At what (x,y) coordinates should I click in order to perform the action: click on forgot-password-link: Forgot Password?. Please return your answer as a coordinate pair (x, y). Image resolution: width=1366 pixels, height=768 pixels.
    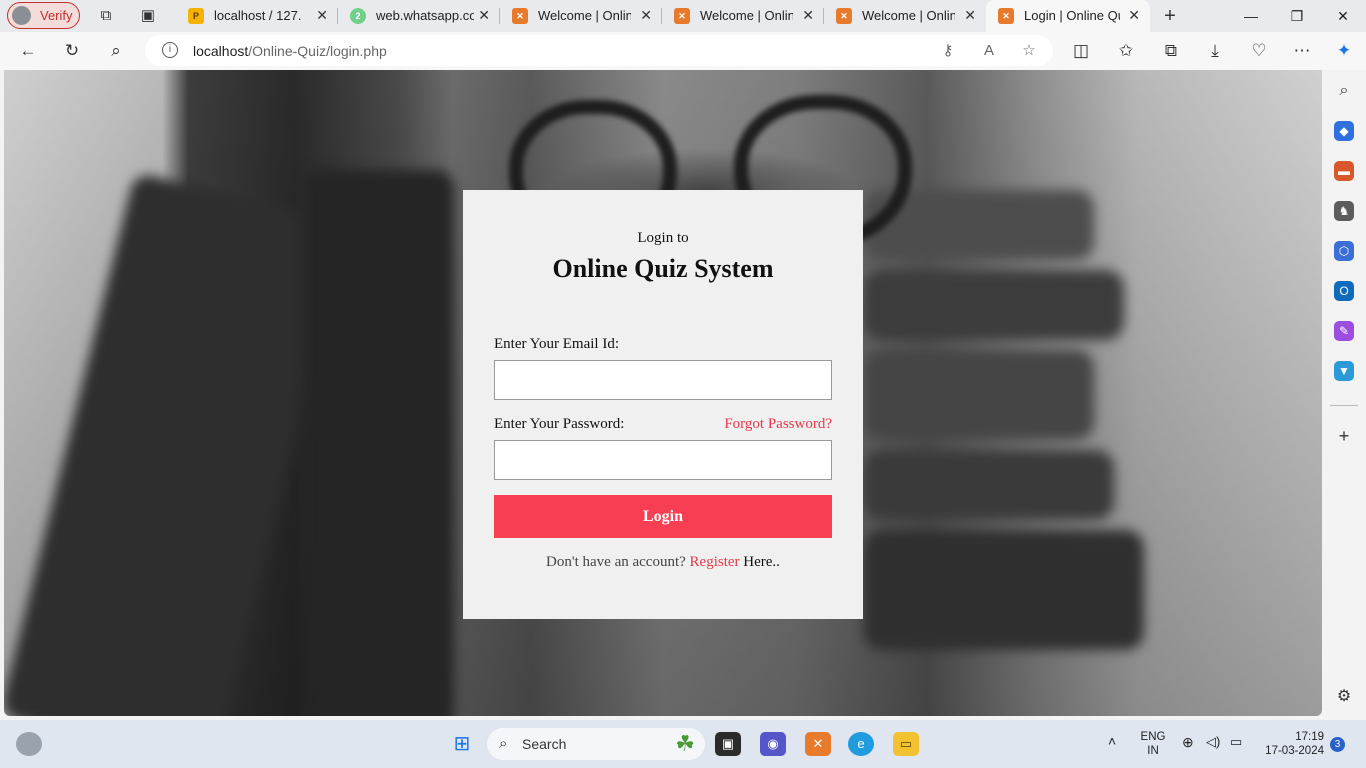
    Looking at the image, I should click on (778, 424).